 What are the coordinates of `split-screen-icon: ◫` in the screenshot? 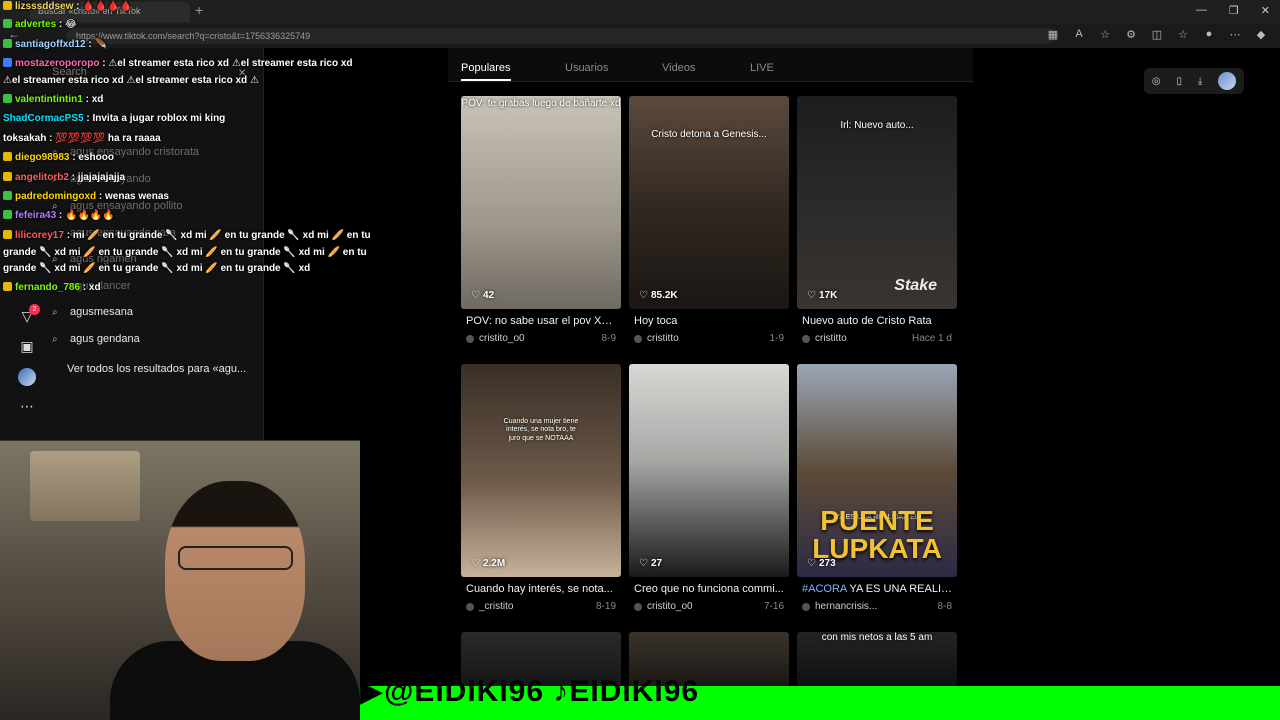 It's located at (1157, 34).